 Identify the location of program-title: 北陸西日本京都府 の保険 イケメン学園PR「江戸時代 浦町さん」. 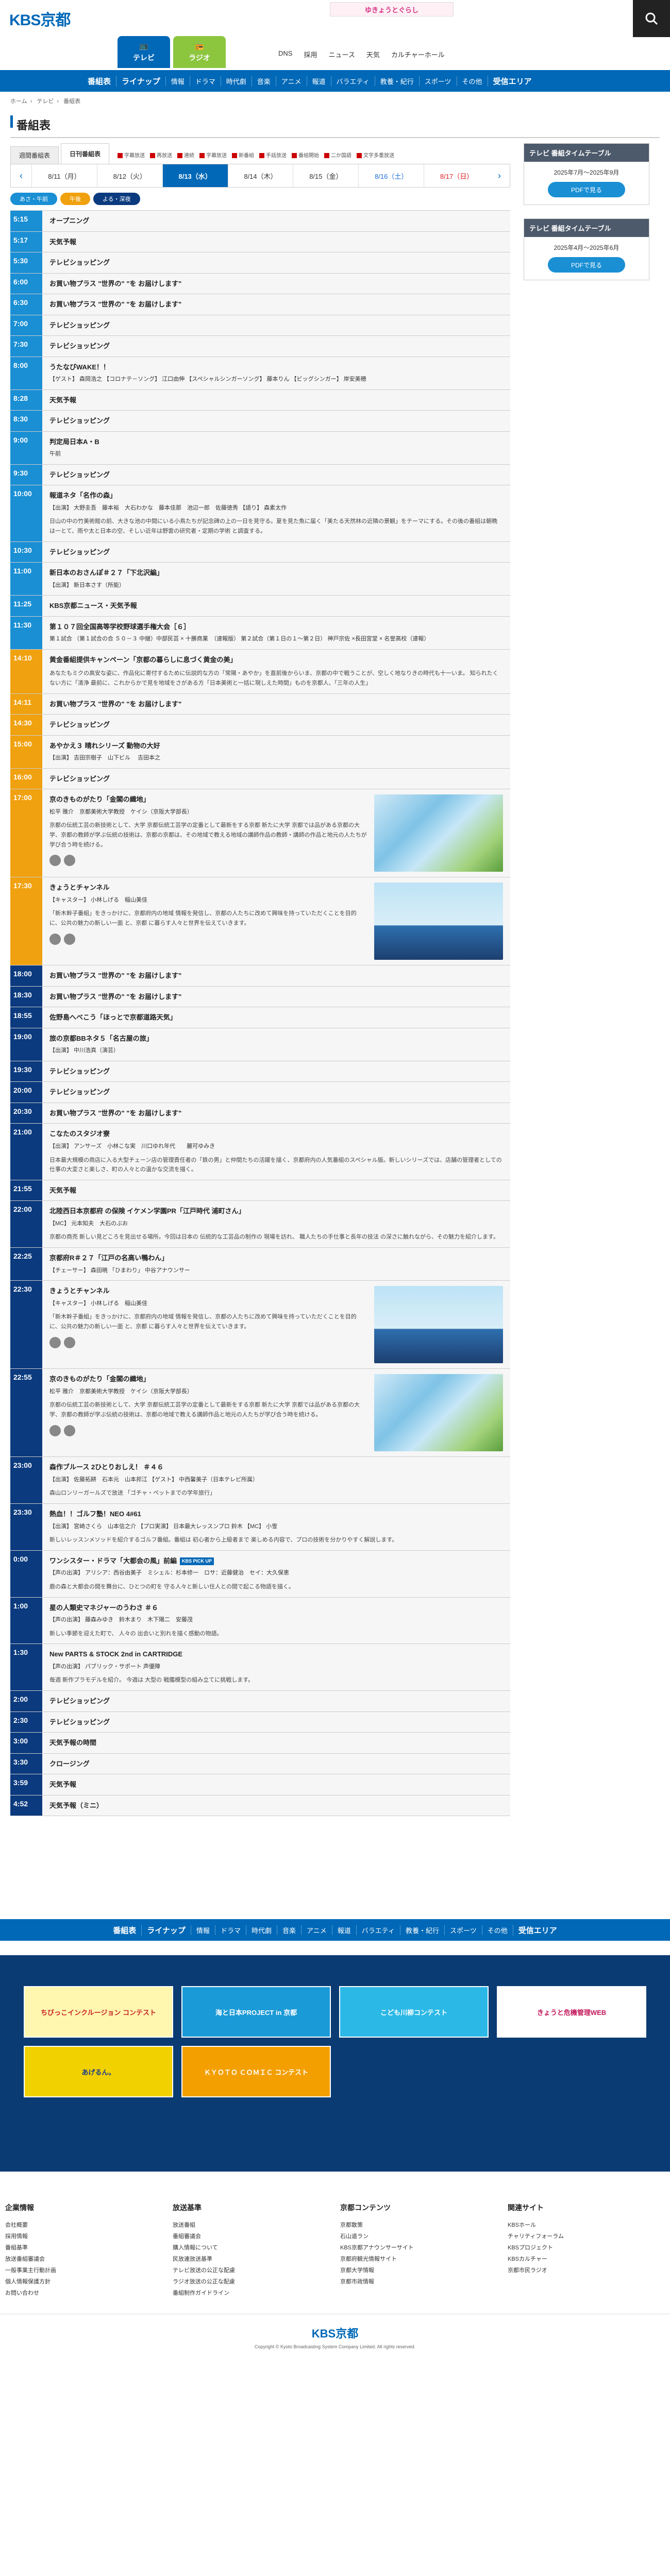
(276, 1211).